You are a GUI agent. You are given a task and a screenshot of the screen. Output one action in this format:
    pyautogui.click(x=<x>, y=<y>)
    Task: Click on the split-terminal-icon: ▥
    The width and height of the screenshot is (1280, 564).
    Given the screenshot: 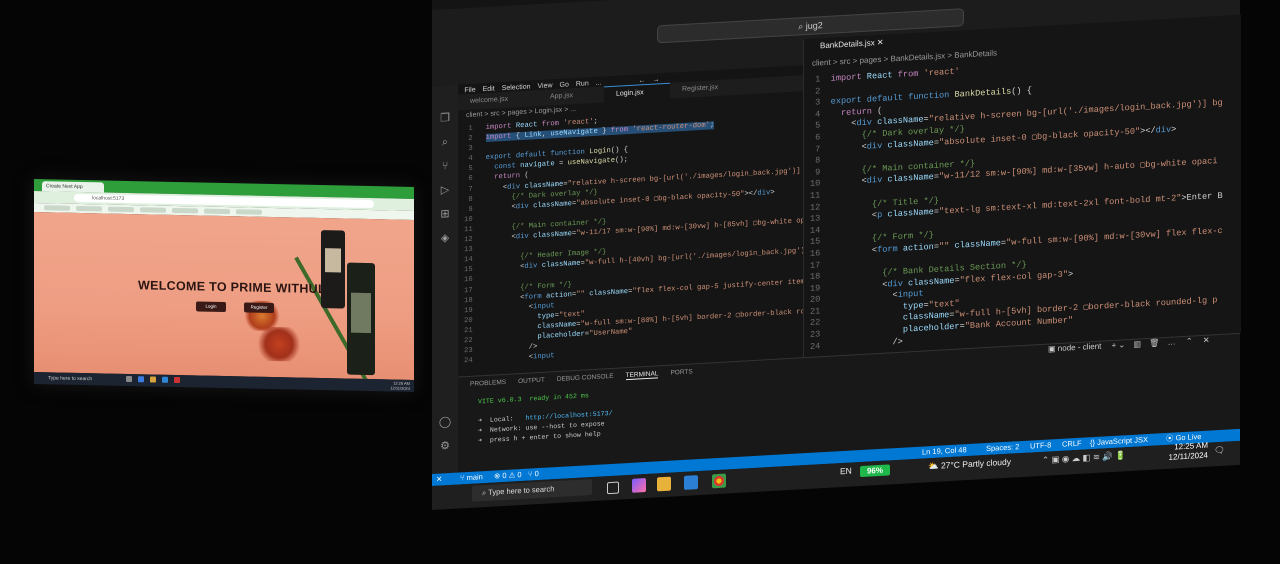 What is the action you would take?
    pyautogui.click(x=1137, y=343)
    